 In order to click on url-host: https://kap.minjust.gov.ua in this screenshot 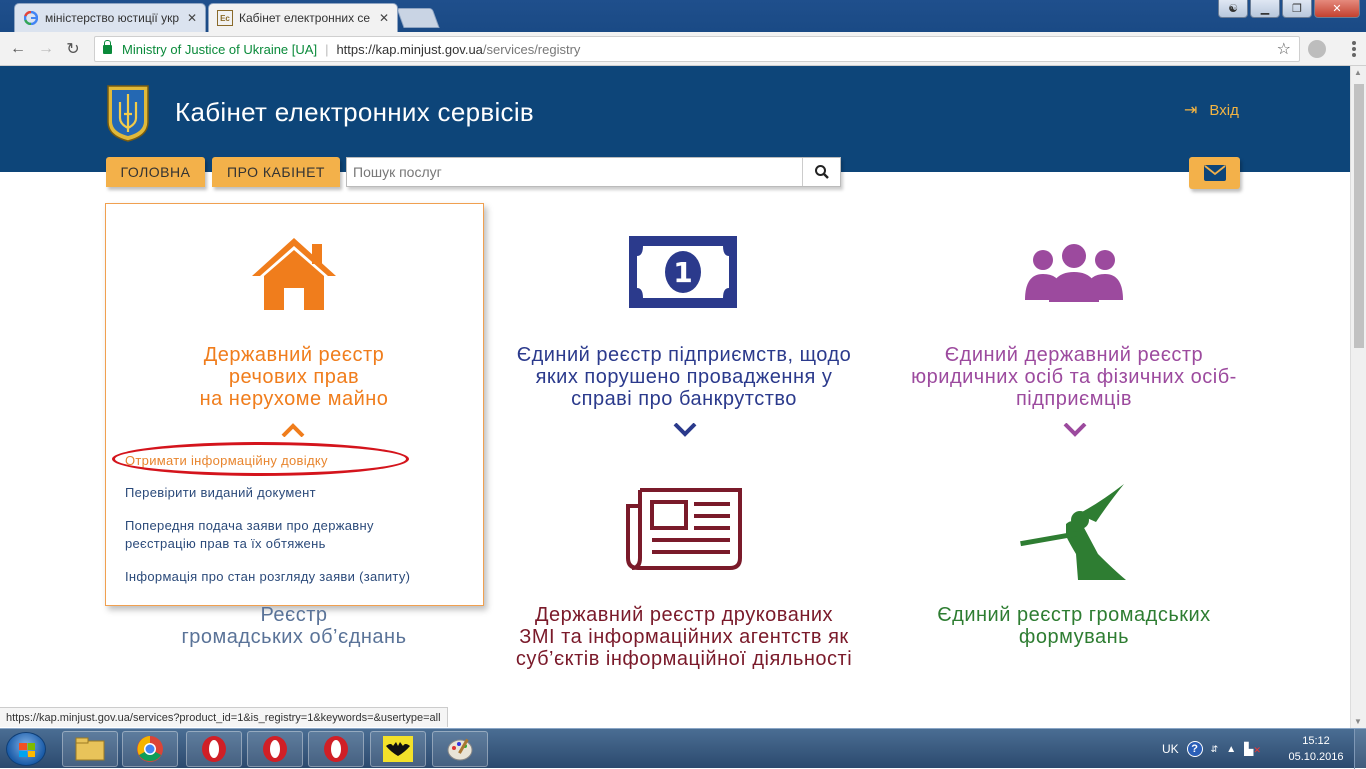, I will do `click(409, 49)`.